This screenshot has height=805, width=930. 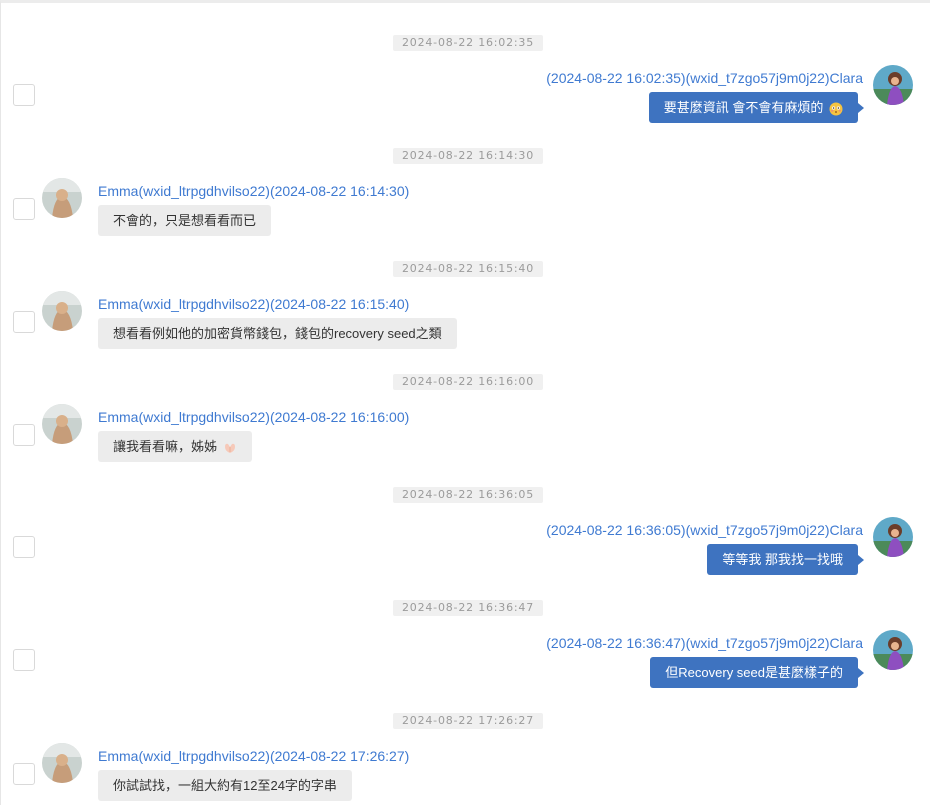 I want to click on message-bubble: 但Recovery seed是甚麼樣子的, so click(x=757, y=672).